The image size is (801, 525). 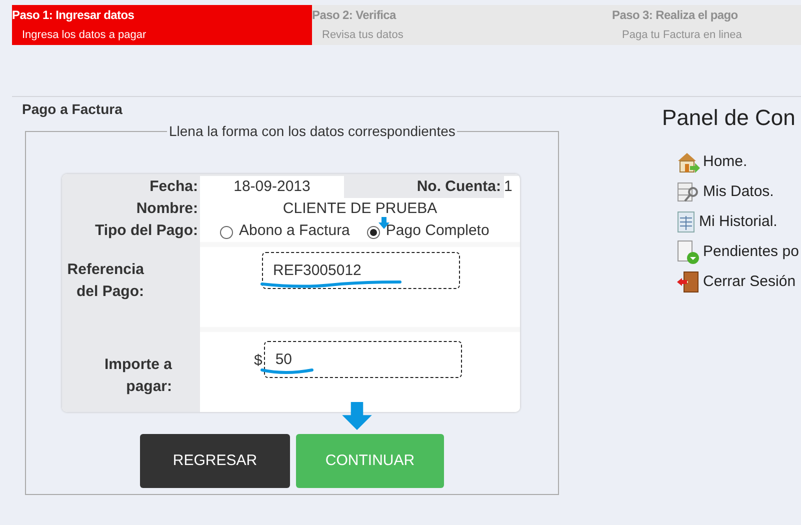 What do you see at coordinates (738, 192) in the screenshot?
I see `panel-menu-link: Mis Datos.` at bounding box center [738, 192].